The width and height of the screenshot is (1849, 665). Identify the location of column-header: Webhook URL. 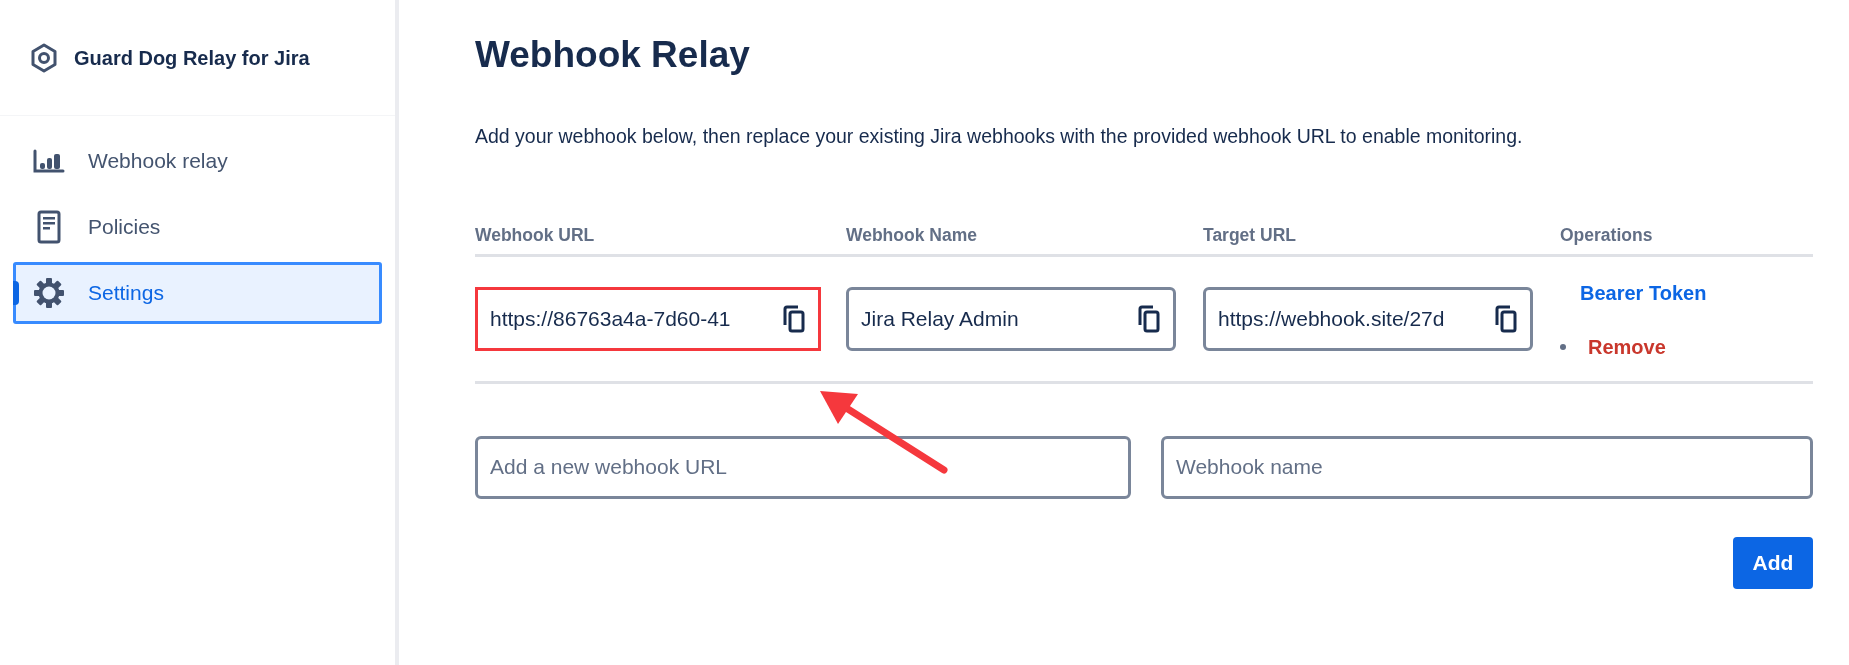
(535, 234).